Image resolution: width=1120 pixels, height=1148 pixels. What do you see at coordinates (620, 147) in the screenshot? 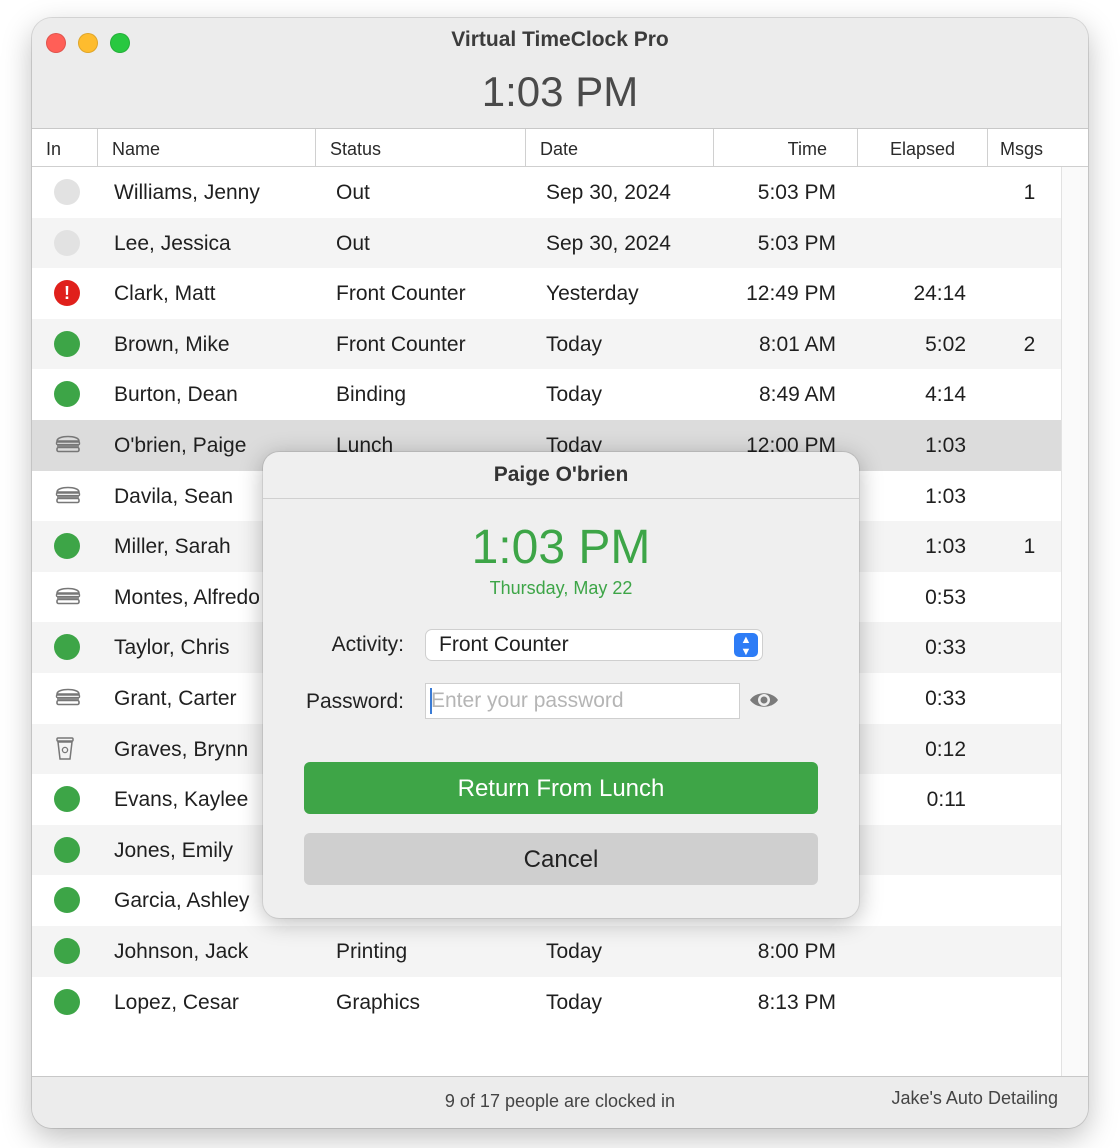
I see `column-header-date: Date` at bounding box center [620, 147].